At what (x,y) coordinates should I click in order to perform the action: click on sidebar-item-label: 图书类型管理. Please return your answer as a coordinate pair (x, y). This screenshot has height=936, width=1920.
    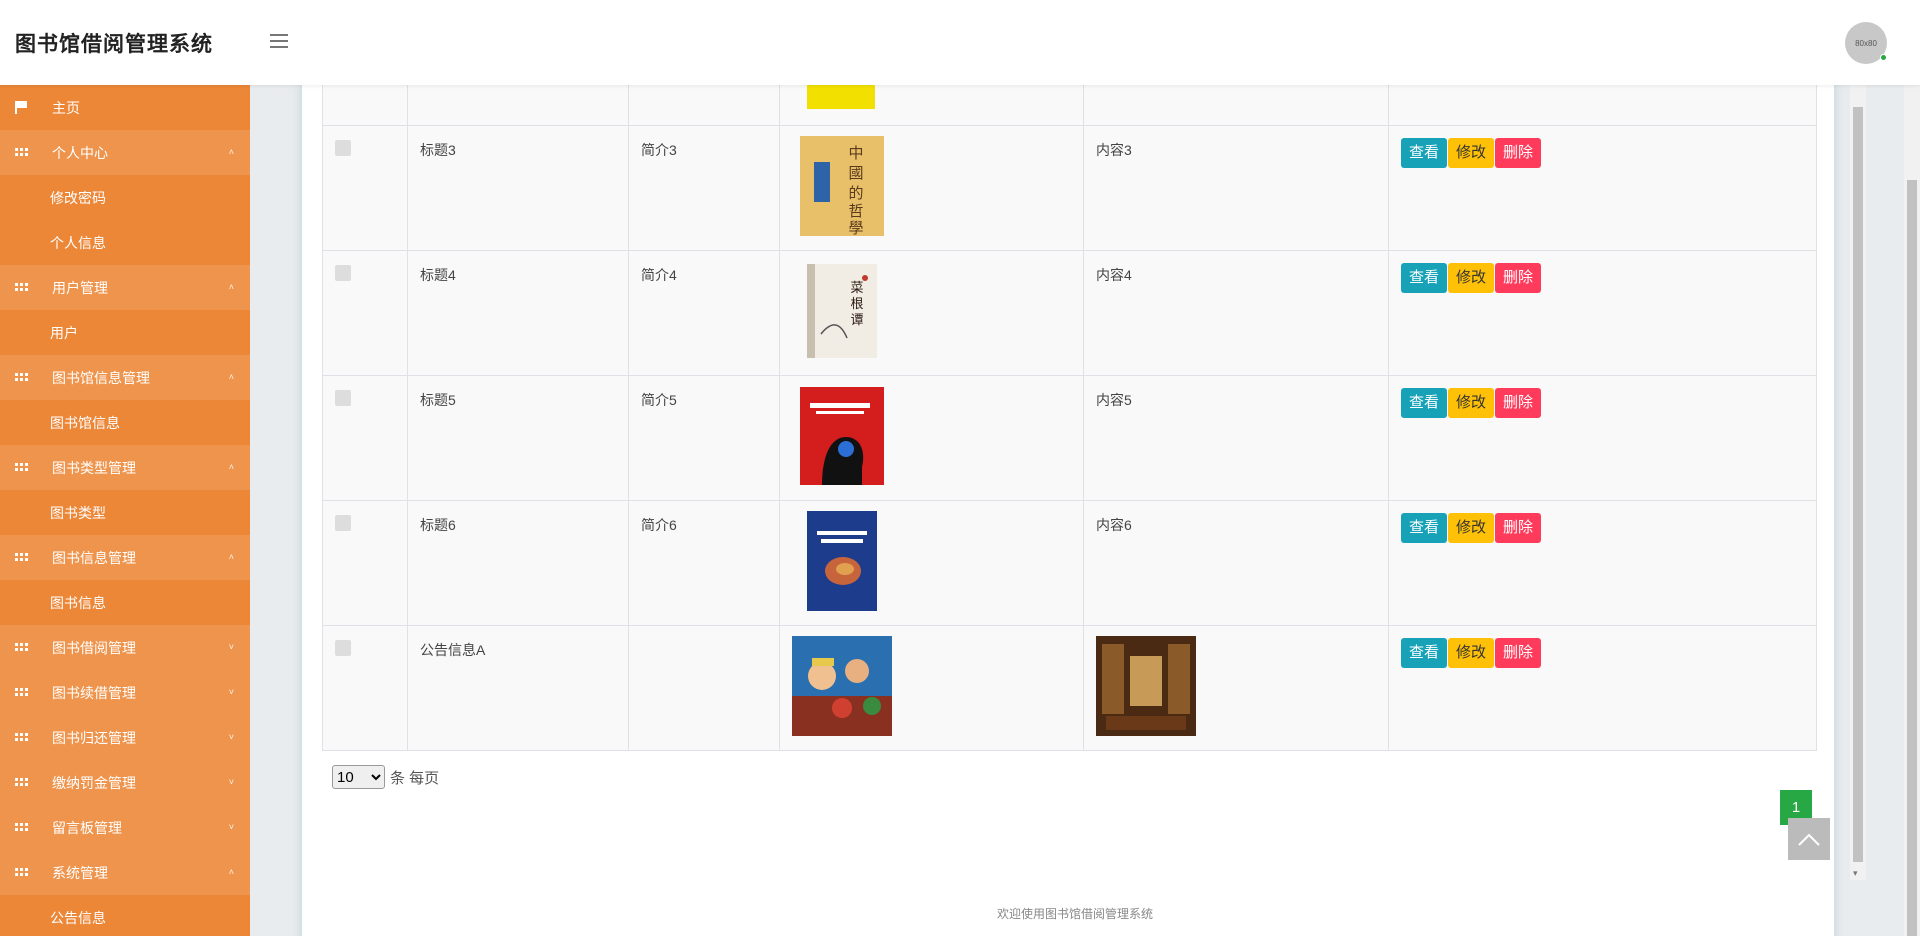
    Looking at the image, I should click on (94, 467).